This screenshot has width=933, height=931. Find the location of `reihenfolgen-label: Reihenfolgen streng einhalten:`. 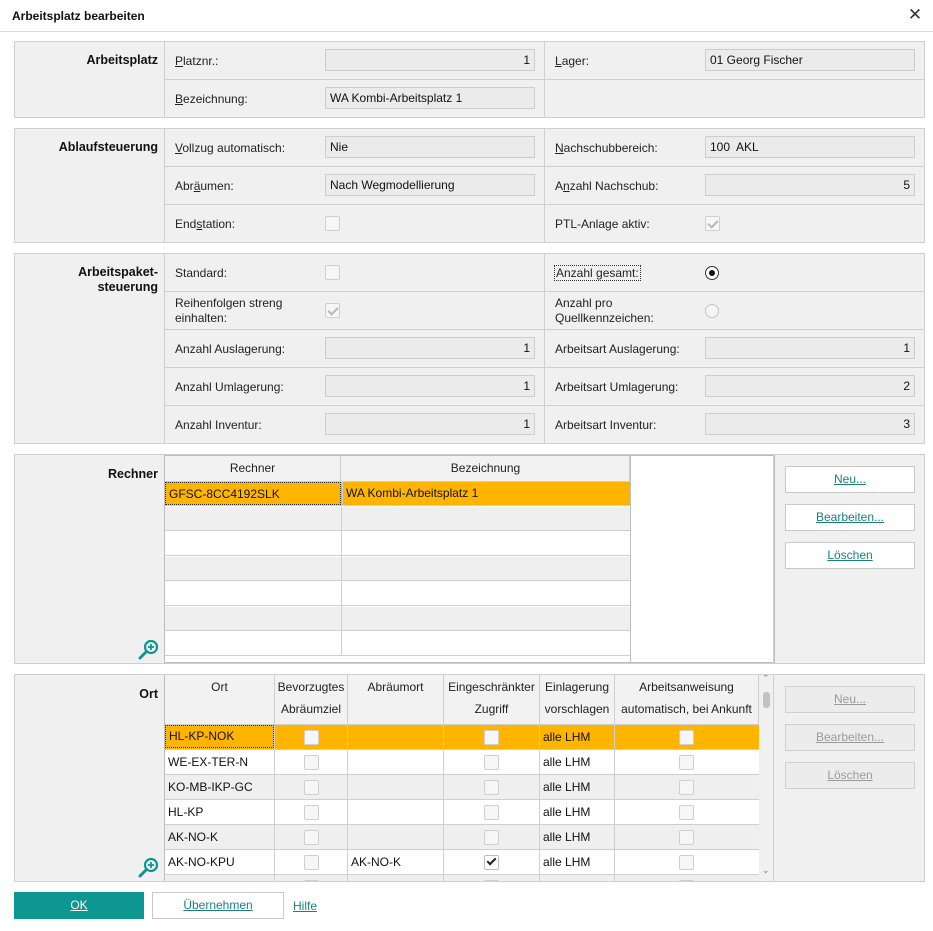

reihenfolgen-label: Reihenfolgen streng einhalten: is located at coordinates (229, 310).